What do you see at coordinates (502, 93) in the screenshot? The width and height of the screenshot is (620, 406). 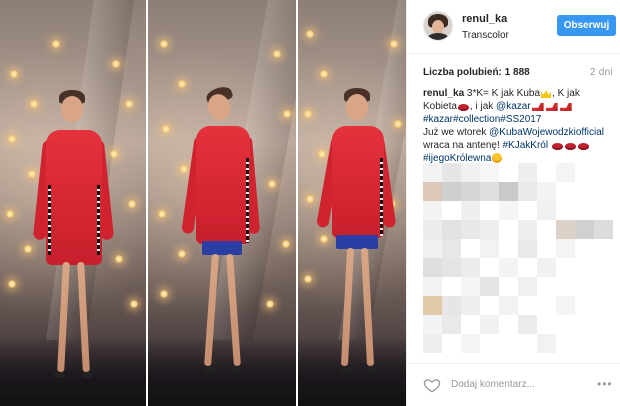 I see `caption-text-1: 3*K= K jak Kuba` at bounding box center [502, 93].